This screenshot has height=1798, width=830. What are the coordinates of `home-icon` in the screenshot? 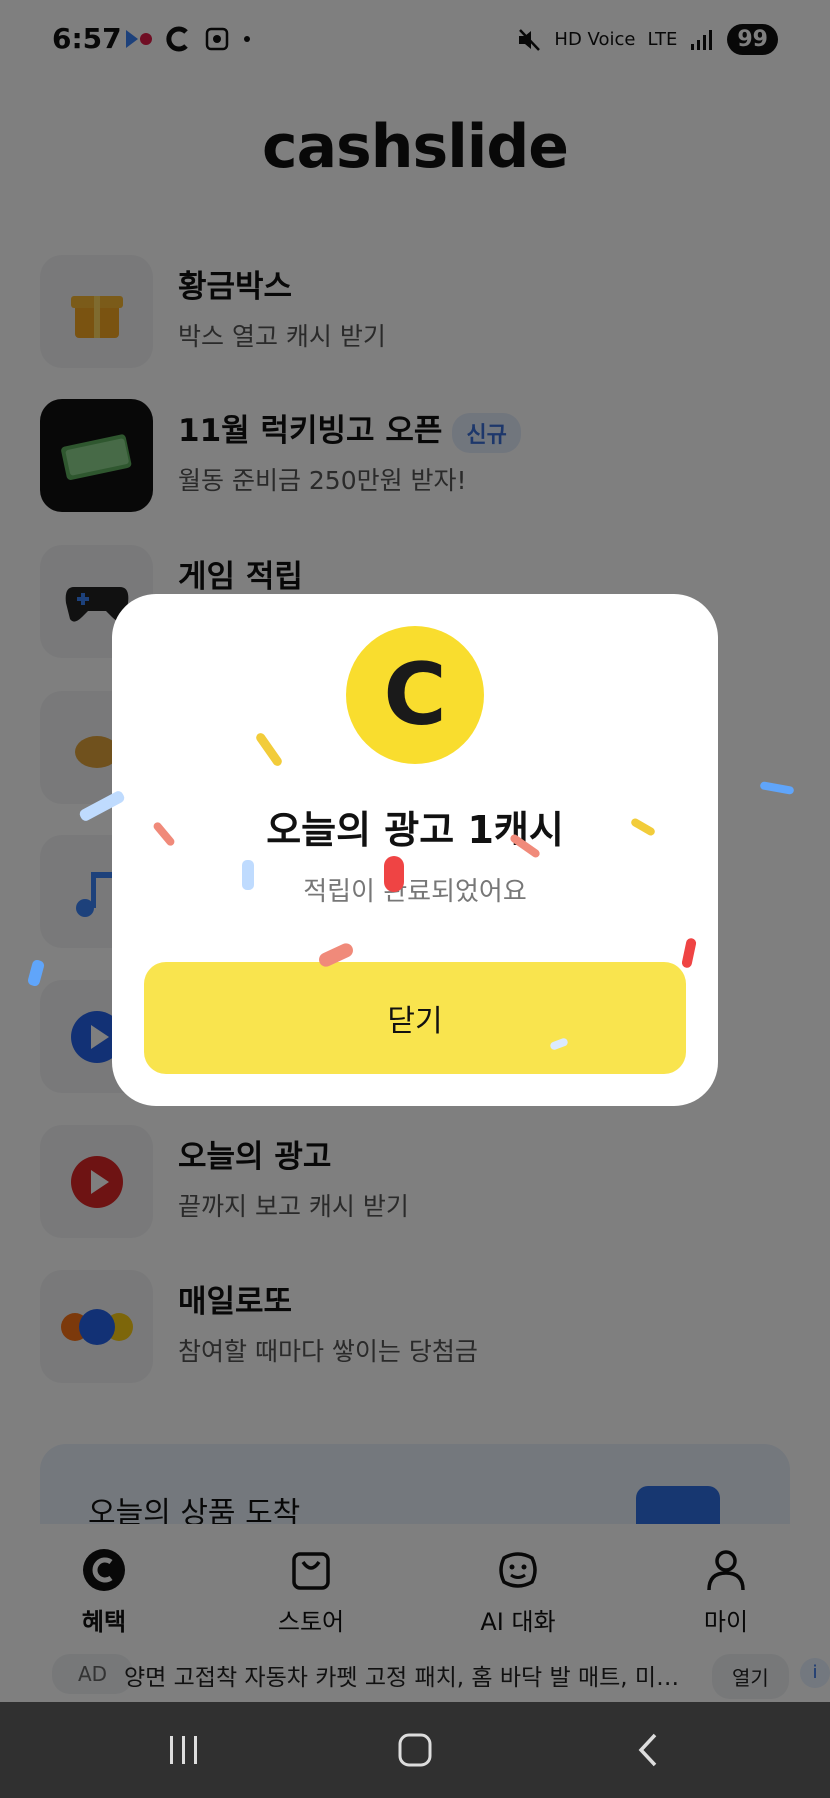 It's located at (415, 1750).